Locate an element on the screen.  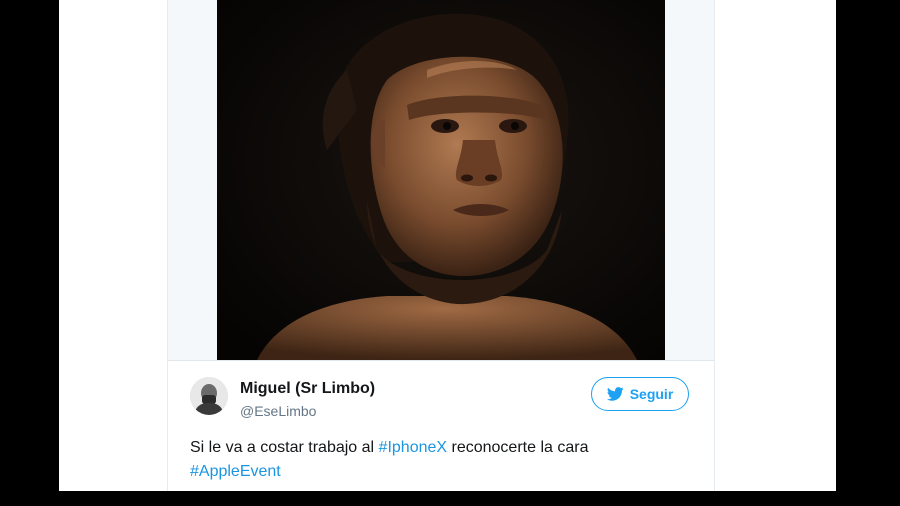
author-avatar-image is located at coordinates (209, 396).